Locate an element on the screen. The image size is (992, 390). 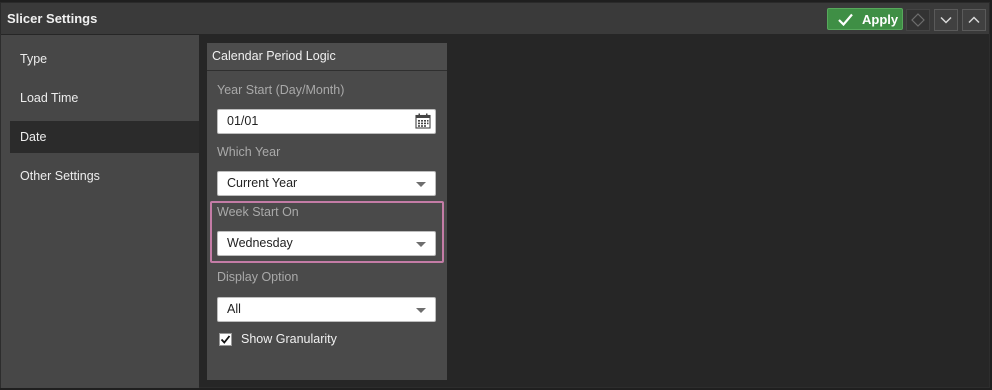
sidebar-item-type: Type is located at coordinates (104, 59).